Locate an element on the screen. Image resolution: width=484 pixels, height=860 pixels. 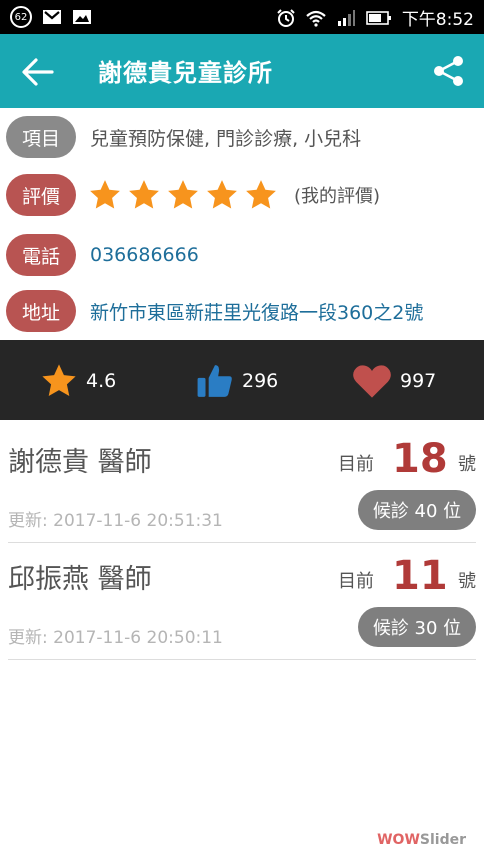
mail-icon is located at coordinates (52, 17).